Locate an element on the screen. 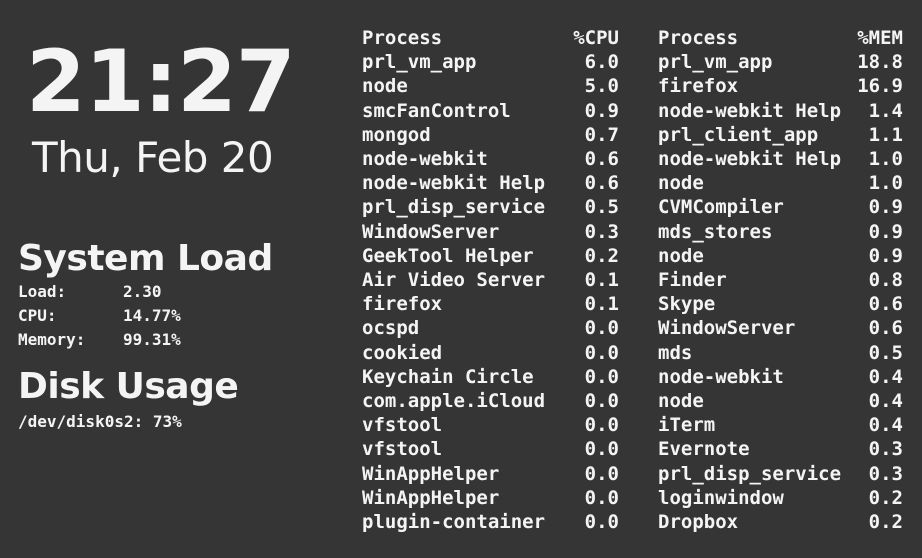  table-row: Dropbox 0.2 is located at coordinates (780, 522).